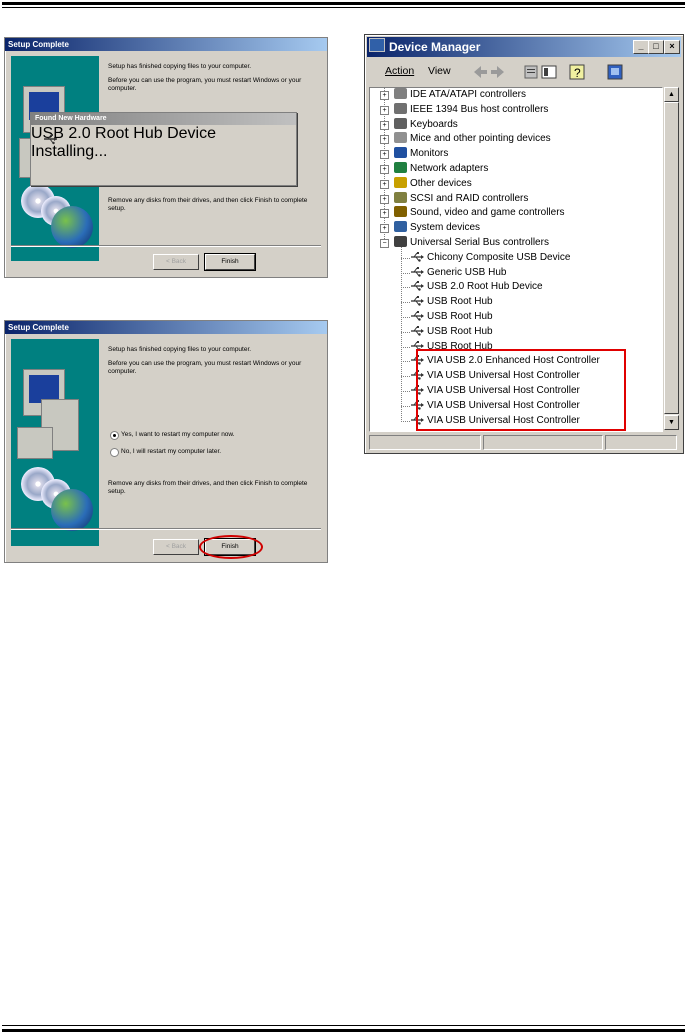 This screenshot has width=687, height=1036. Describe the element at coordinates (114, 435) in the screenshot. I see `restart-now-radio` at that location.